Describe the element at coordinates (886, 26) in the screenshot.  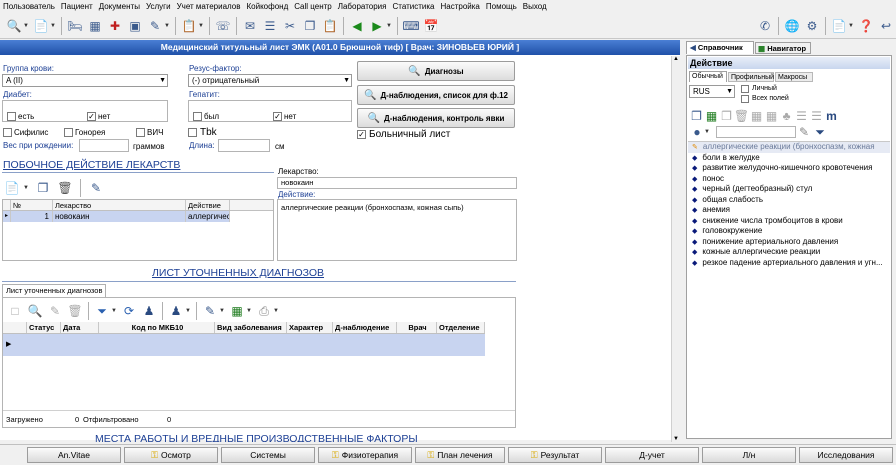
I see `exit-icon: ↩` at that location.